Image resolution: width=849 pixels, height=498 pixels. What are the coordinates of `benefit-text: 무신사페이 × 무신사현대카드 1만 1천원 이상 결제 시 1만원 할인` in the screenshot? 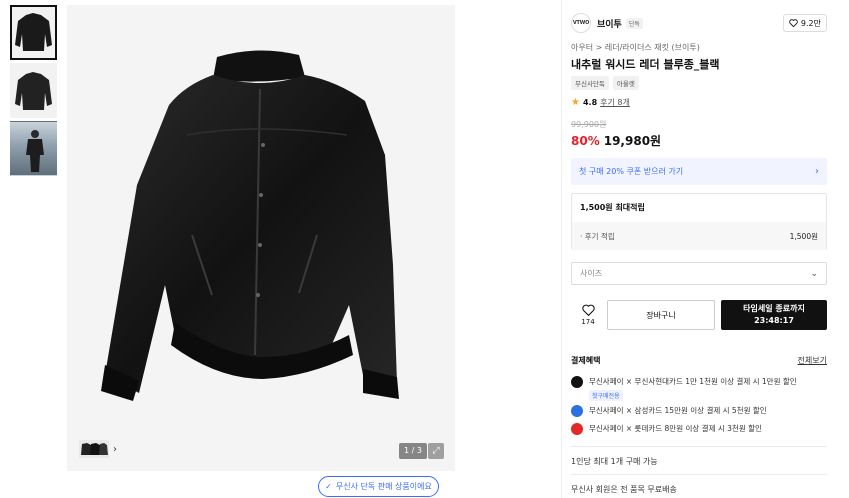 It's located at (693, 381).